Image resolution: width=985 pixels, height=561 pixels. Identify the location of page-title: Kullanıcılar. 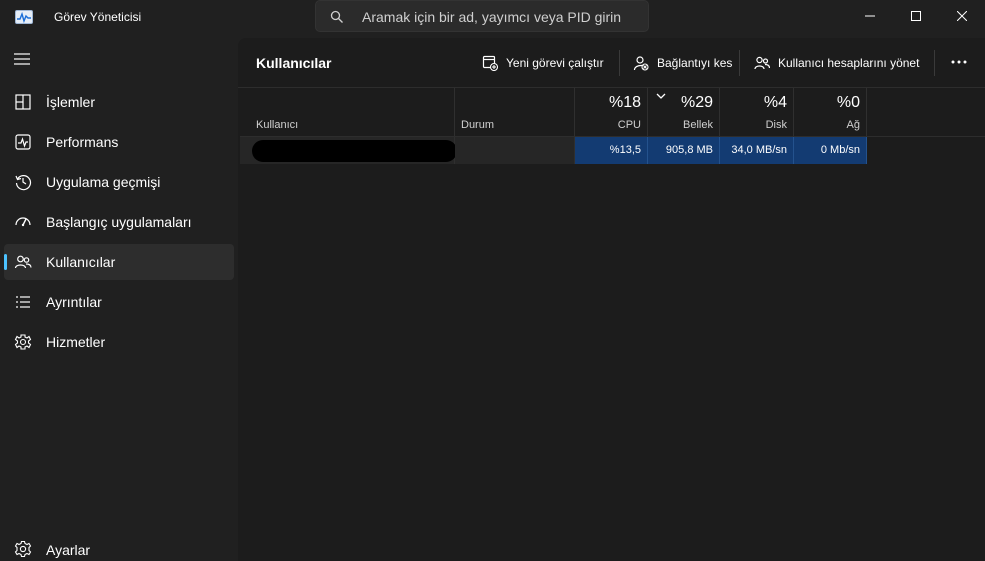
(294, 63).